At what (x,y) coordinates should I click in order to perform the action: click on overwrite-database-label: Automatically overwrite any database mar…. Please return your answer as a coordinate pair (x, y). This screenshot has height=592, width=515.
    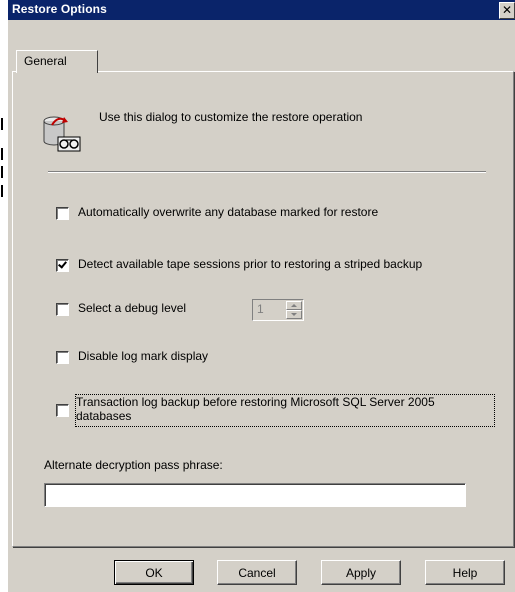
    Looking at the image, I should click on (228, 212).